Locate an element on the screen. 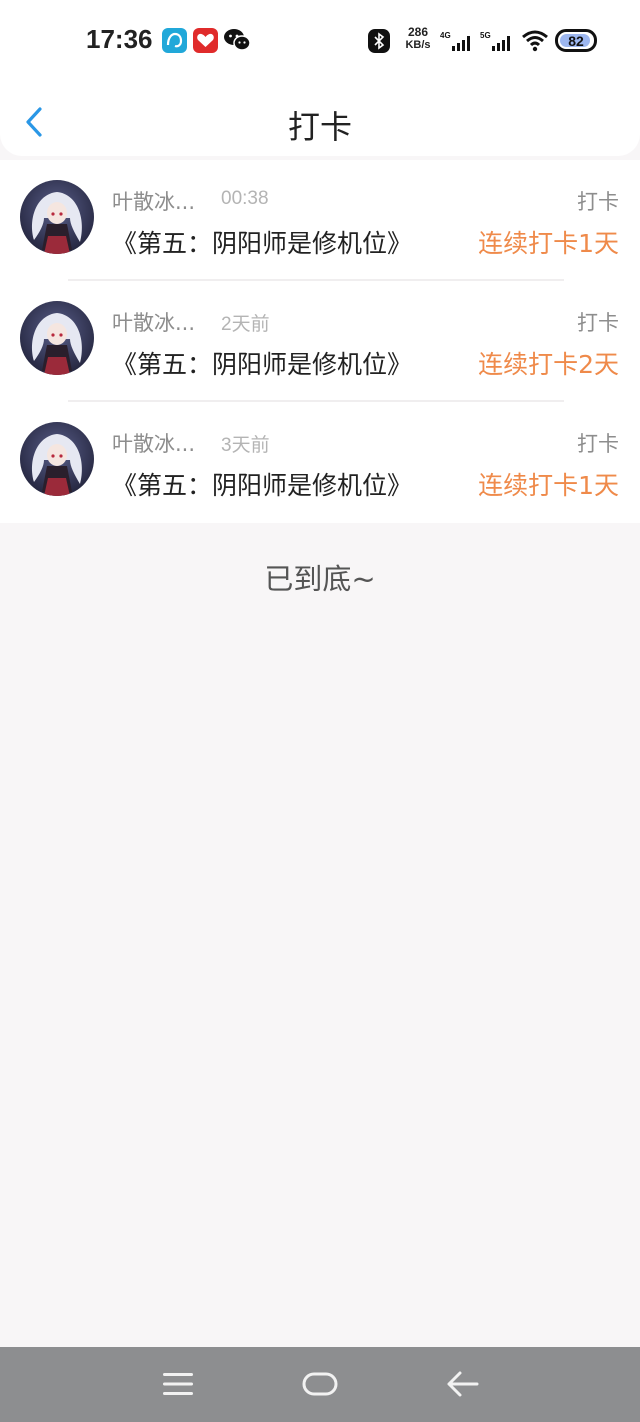 The height and width of the screenshot is (1422, 640). menu-icon is located at coordinates (178, 1384).